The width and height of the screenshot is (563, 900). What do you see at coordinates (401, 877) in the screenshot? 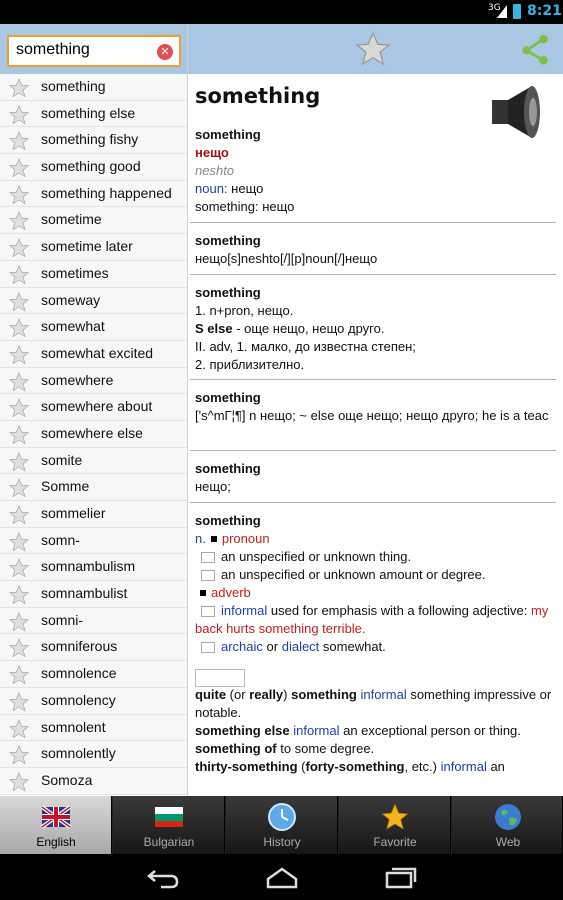
I see `recent-apps-icon` at bounding box center [401, 877].